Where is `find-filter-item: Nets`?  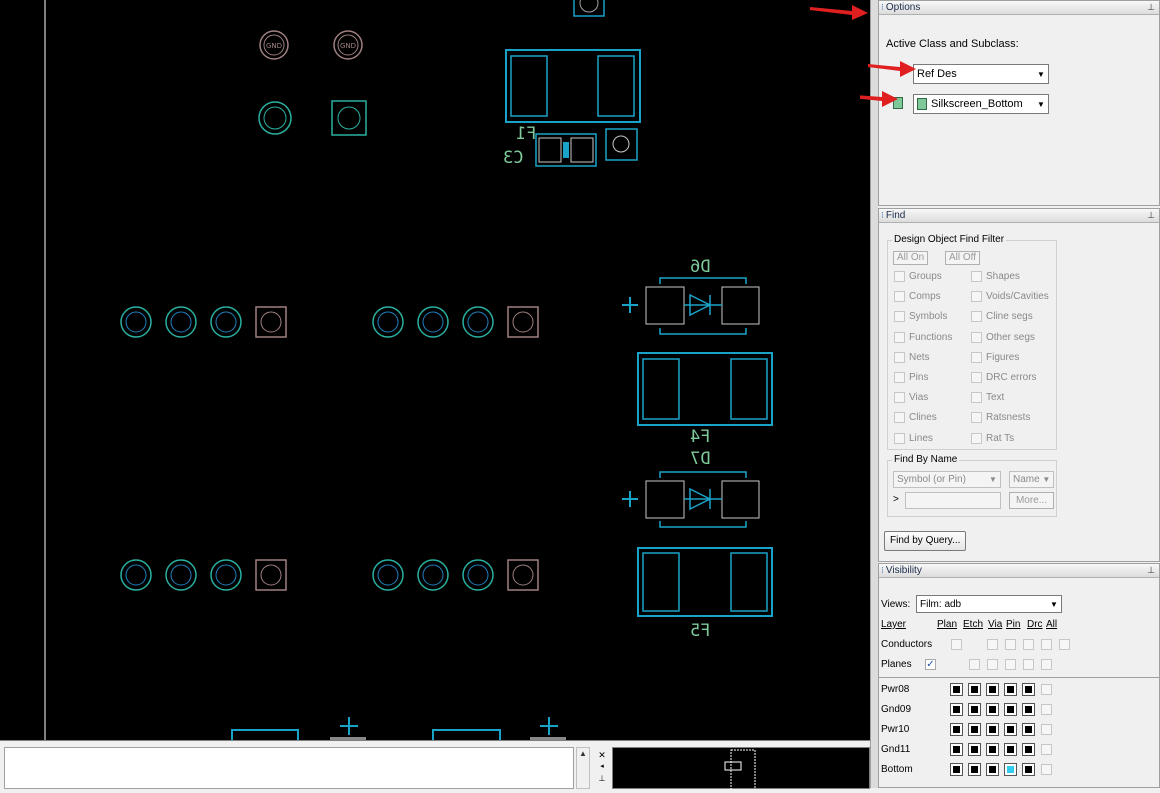 find-filter-item: Nets is located at coordinates (912, 357).